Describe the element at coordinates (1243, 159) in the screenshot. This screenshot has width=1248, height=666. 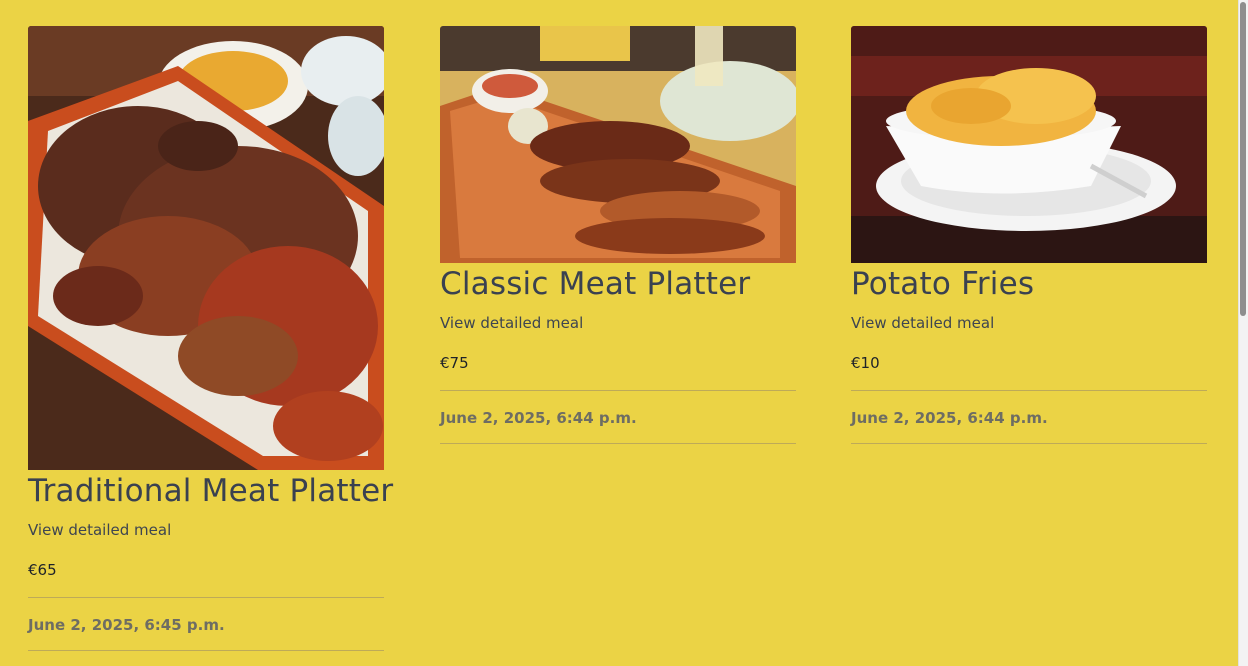
I see `scrollbar-thumb` at that location.